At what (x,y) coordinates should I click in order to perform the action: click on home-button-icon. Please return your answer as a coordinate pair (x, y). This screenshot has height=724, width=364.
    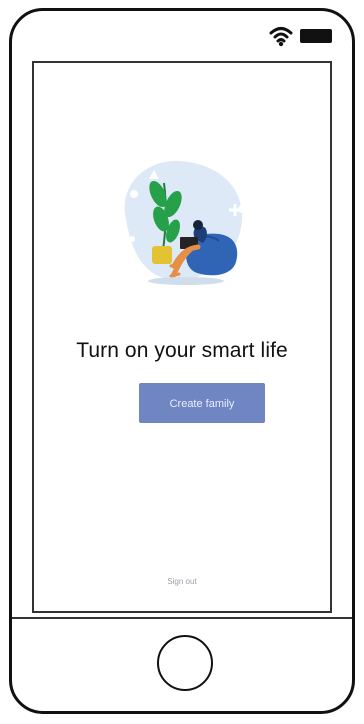
    Looking at the image, I should click on (185, 663).